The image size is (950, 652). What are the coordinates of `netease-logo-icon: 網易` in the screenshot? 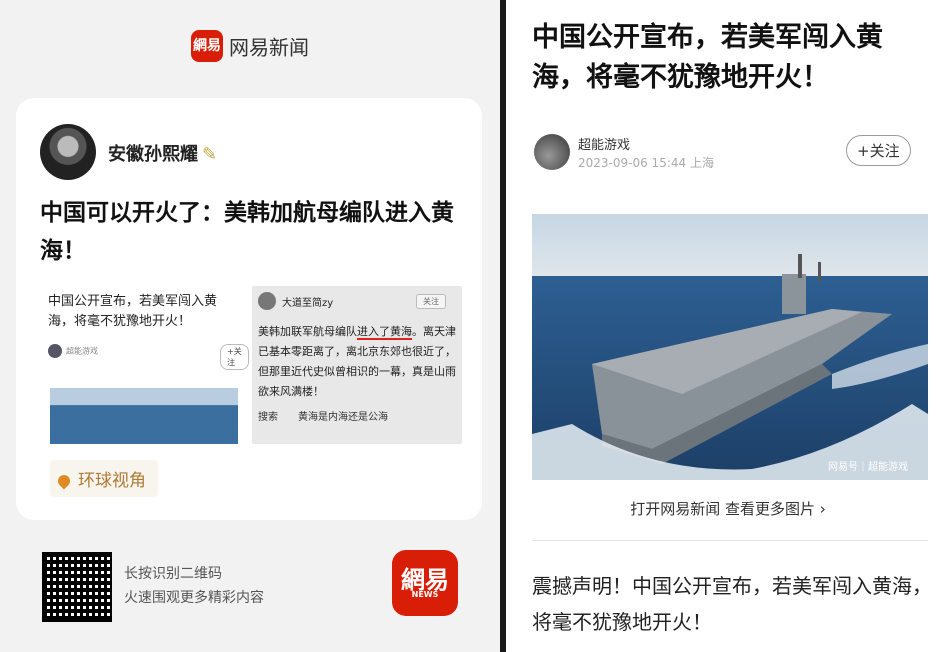 It's located at (207, 46).